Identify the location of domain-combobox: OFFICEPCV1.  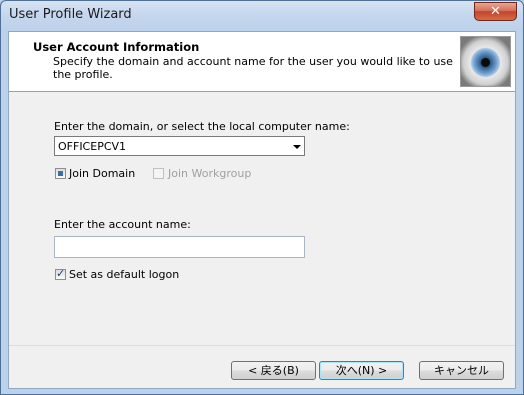
(179, 146).